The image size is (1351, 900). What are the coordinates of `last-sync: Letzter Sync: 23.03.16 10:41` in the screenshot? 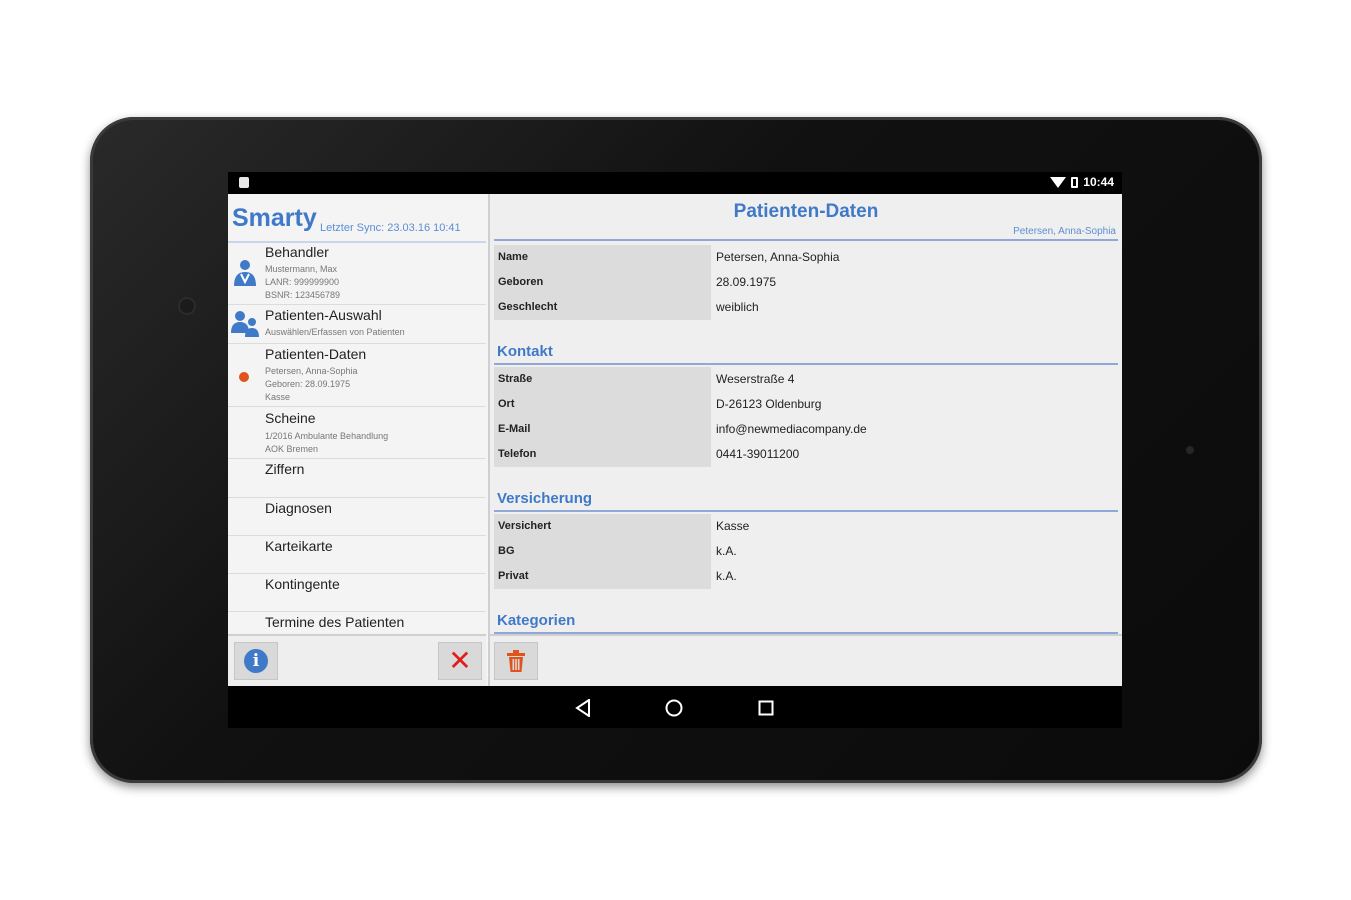 It's located at (390, 228).